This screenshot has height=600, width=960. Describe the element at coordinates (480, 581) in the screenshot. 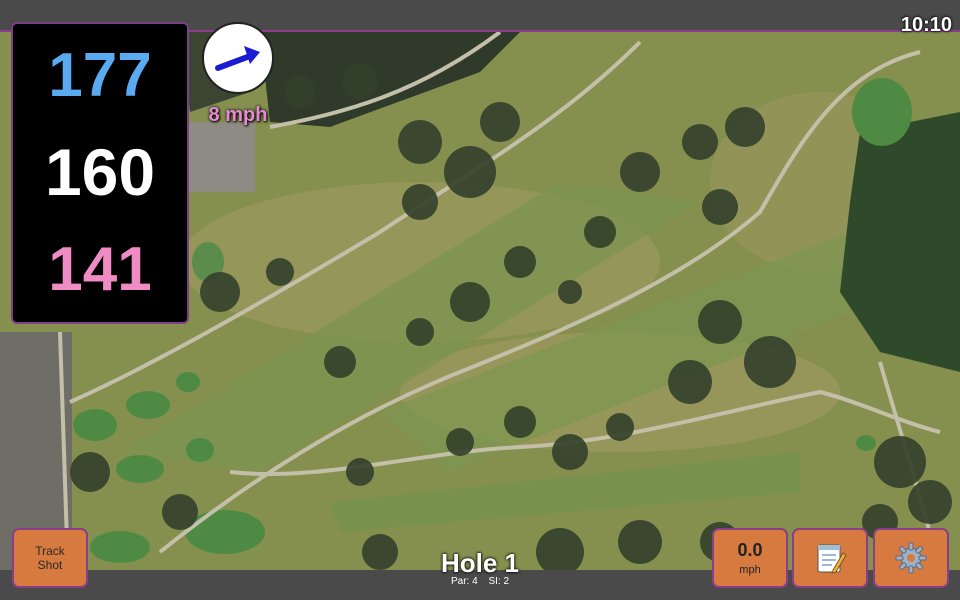

I see `hole-details: Par: 4 SI: 2` at that location.